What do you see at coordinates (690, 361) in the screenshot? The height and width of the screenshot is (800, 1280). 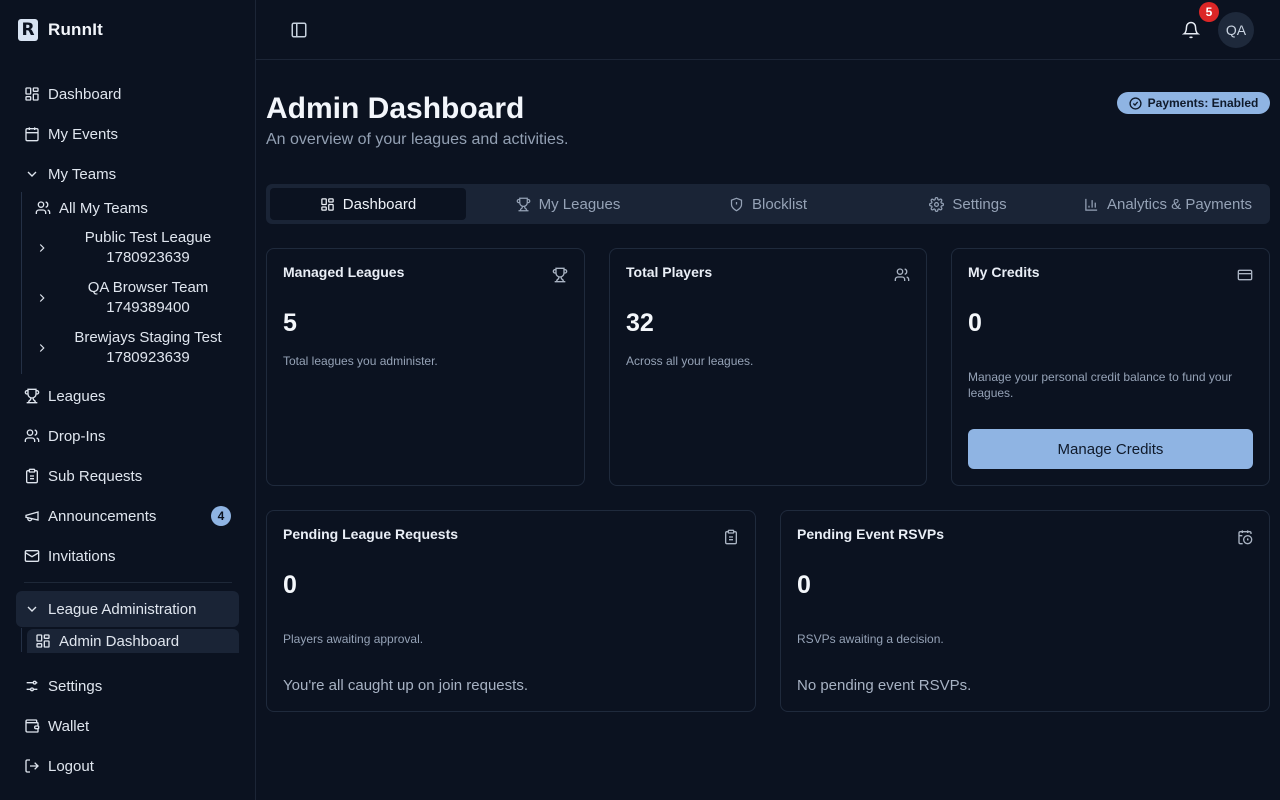 I see `card-description: Across all your leagues.` at bounding box center [690, 361].